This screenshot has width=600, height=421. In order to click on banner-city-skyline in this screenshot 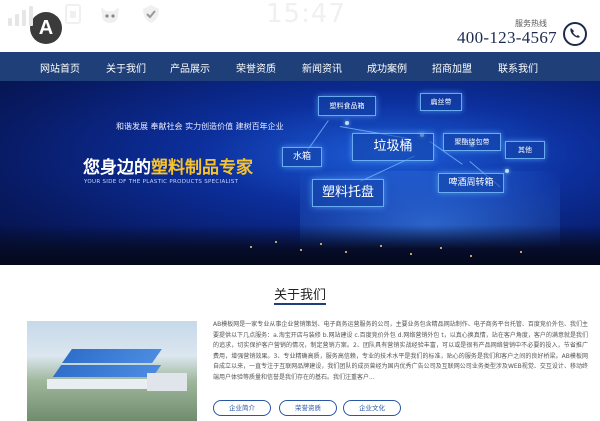, I will do `click(300, 245)`.